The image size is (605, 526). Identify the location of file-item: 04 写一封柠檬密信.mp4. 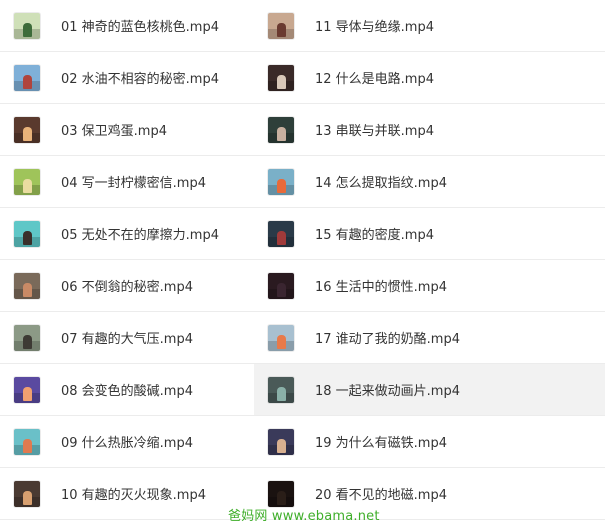
(127, 182).